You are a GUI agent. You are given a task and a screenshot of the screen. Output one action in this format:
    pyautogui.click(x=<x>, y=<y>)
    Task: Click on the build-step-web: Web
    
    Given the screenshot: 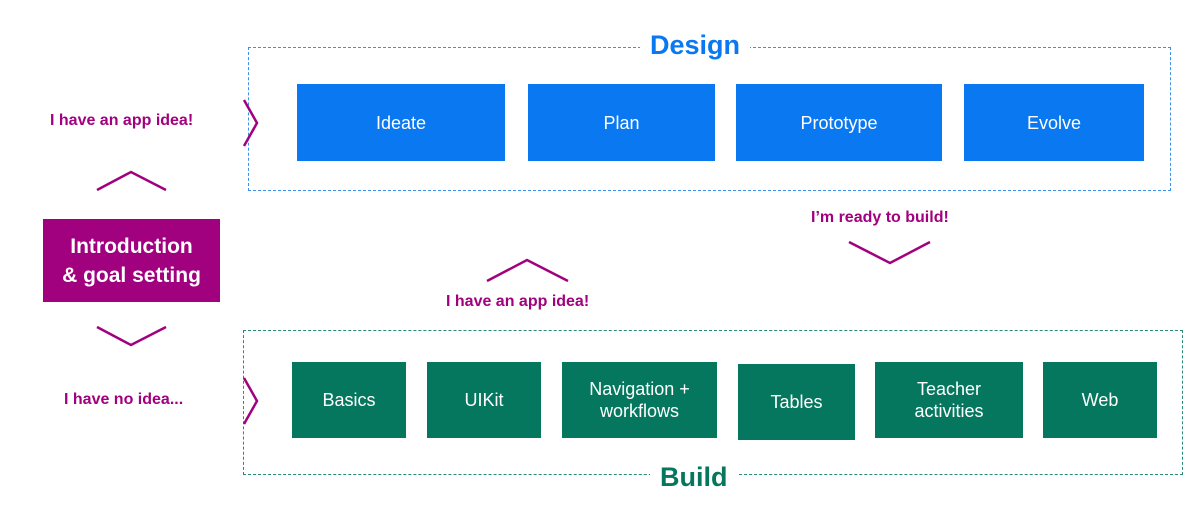 What is the action you would take?
    pyautogui.click(x=1100, y=400)
    